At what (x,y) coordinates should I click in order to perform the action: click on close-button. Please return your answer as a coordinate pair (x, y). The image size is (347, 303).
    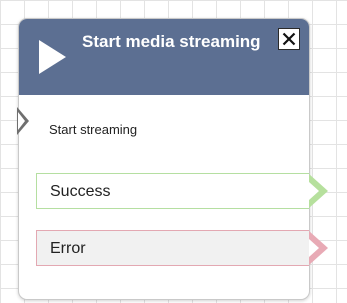
    Looking at the image, I should click on (289, 39).